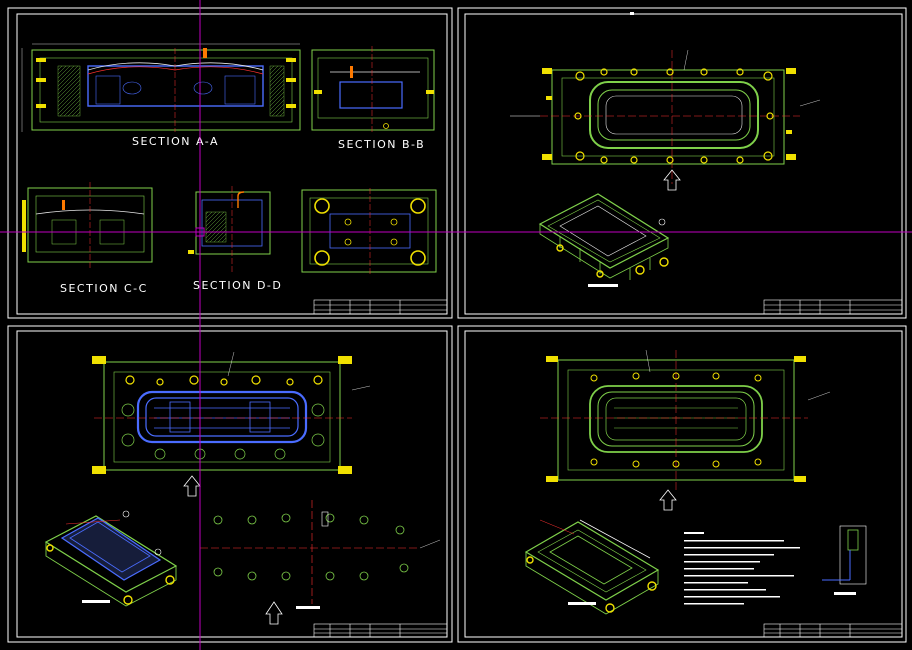  What do you see at coordinates (175, 141) in the screenshot?
I see `section-a-a-label: SECTION A-A` at bounding box center [175, 141].